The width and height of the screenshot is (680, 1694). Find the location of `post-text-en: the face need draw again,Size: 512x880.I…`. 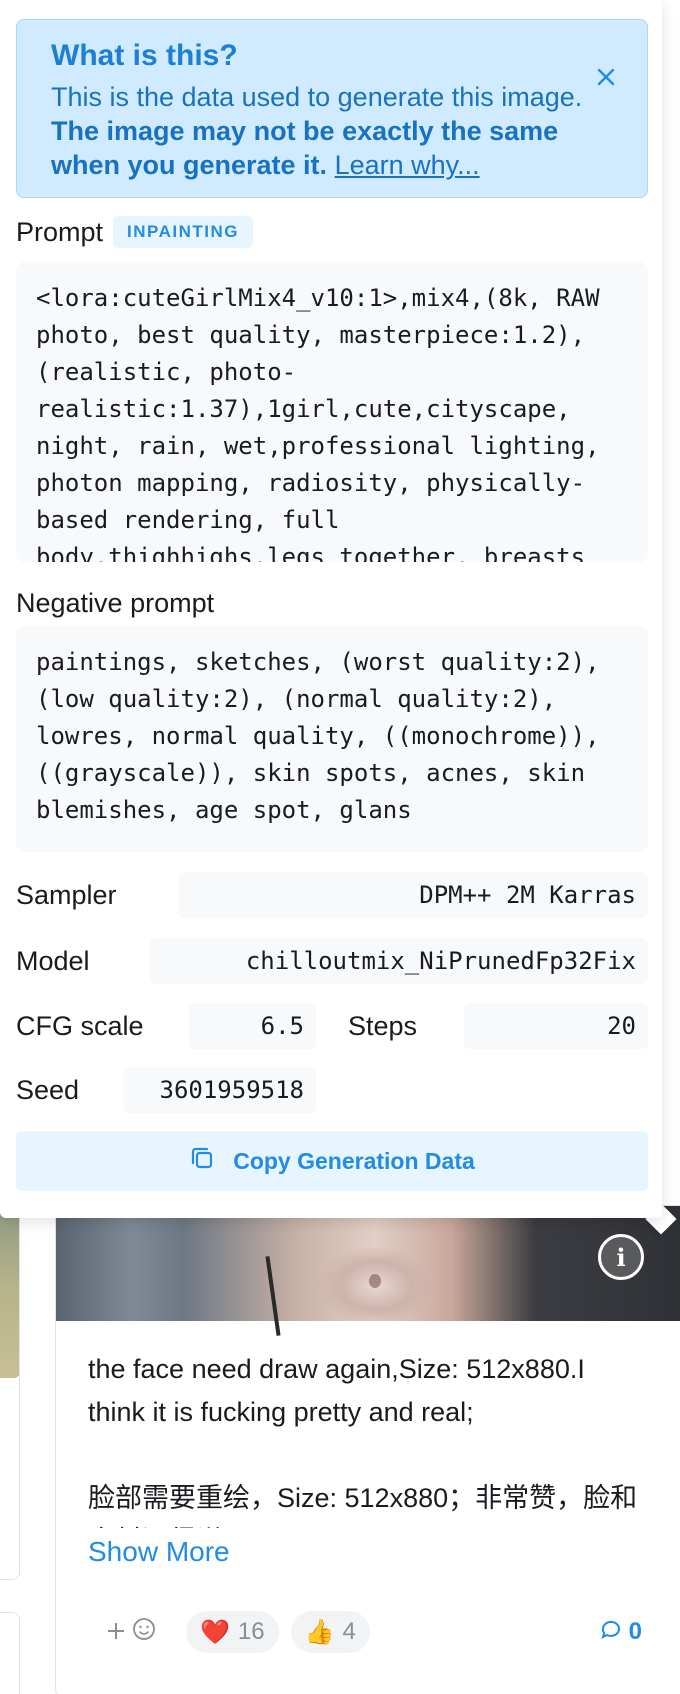

post-text-en: the face need draw again,Size: 512x880.I… is located at coordinates (336, 1390).